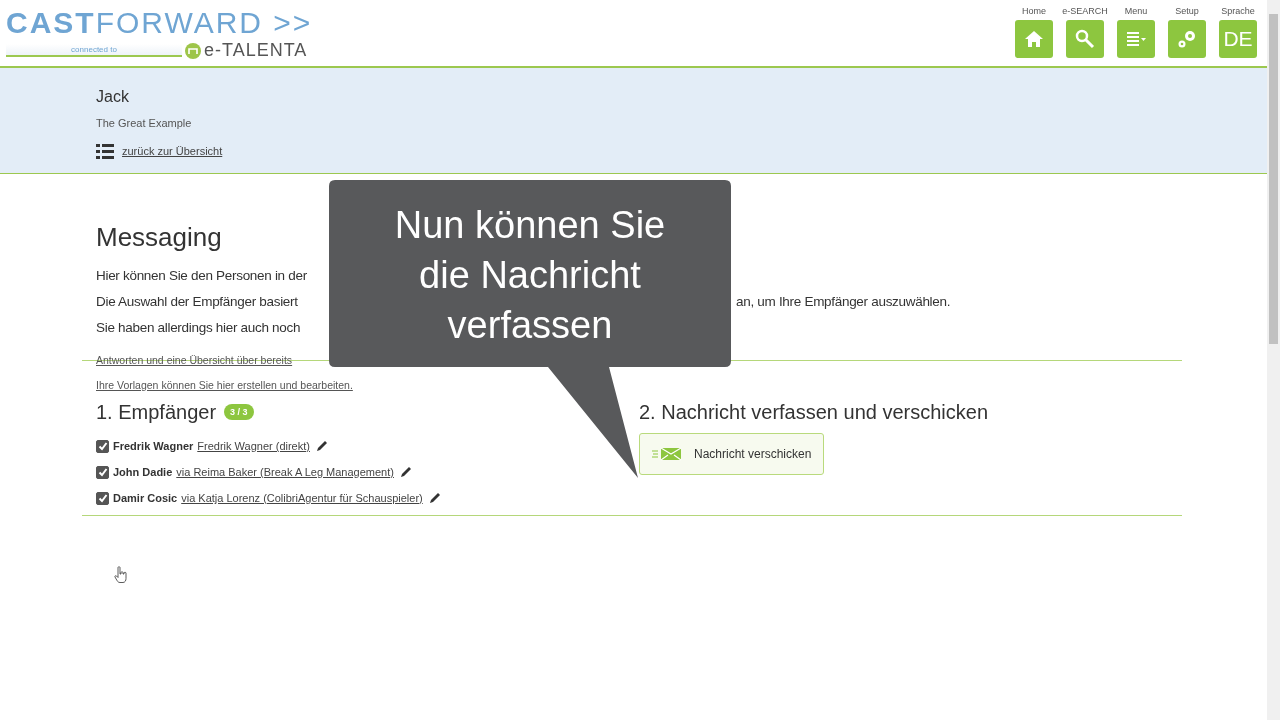 The image size is (1280, 720). Describe the element at coordinates (113, 96) in the screenshot. I see `profile-name: Jack` at that location.